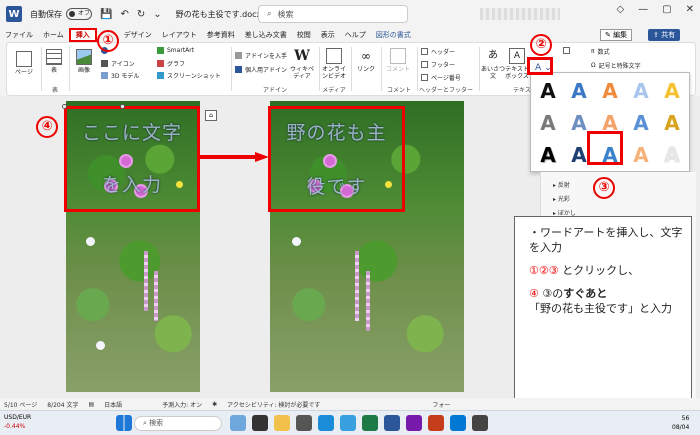 The image size is (700, 435). What do you see at coordinates (620, 9) in the screenshot?
I see `ribbon-options-icon: ◇` at bounding box center [620, 9].